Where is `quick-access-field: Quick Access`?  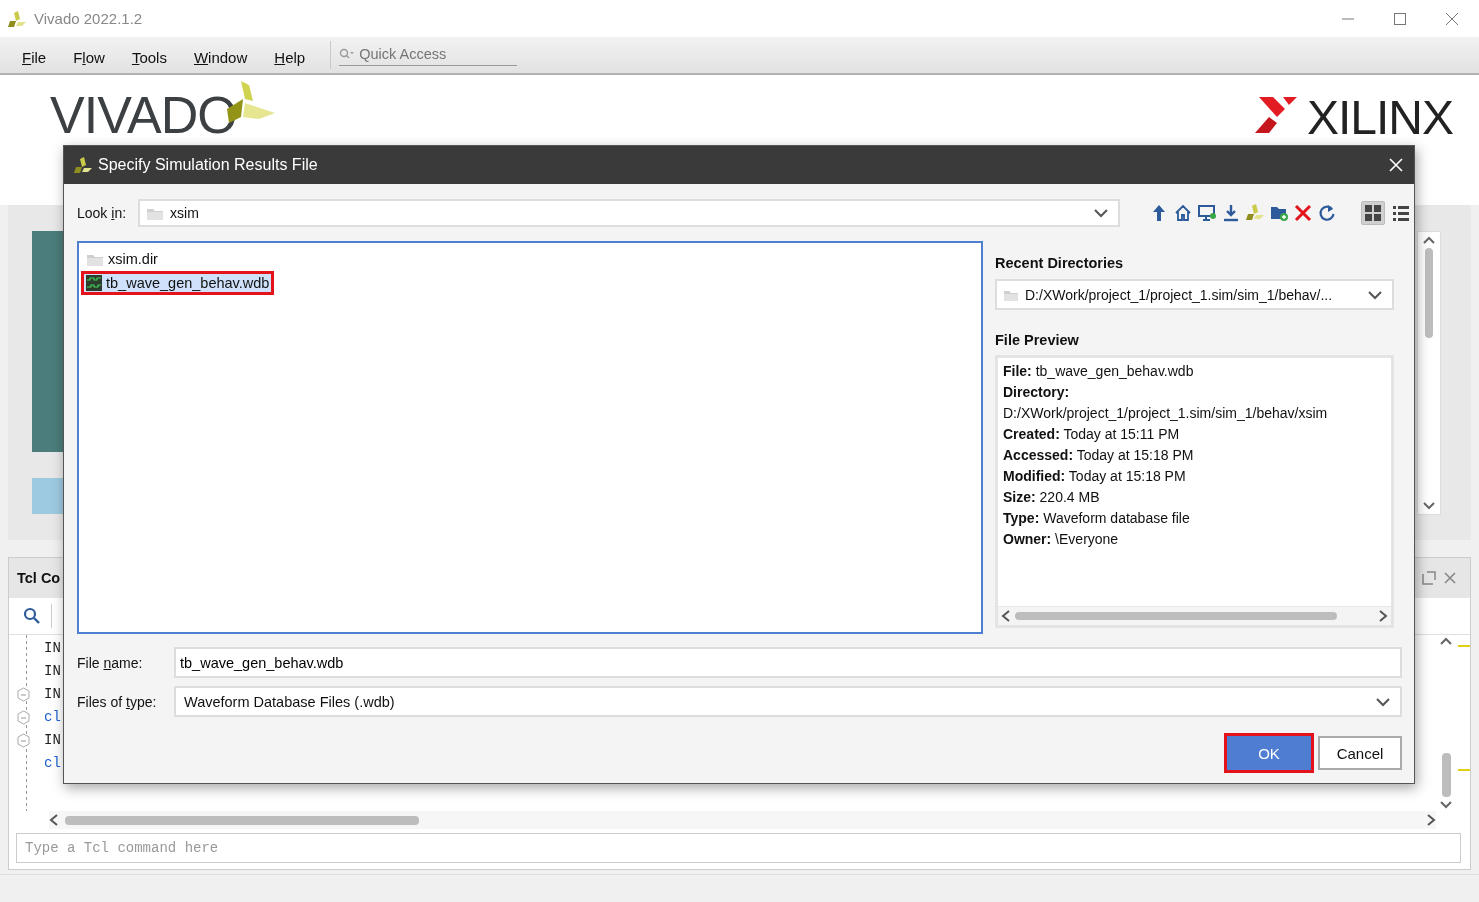
quick-access-field: Quick Access is located at coordinates (434, 53).